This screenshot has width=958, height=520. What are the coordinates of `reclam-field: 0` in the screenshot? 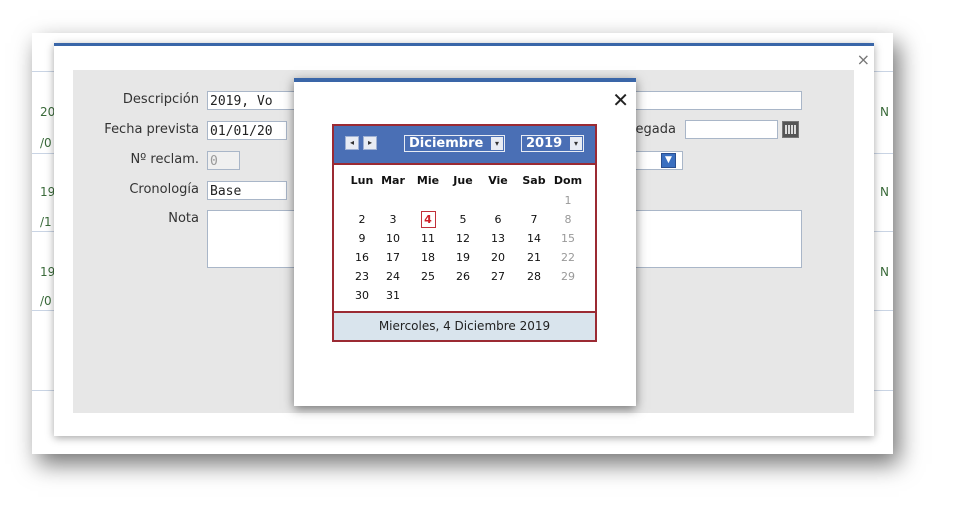 It's located at (223, 160).